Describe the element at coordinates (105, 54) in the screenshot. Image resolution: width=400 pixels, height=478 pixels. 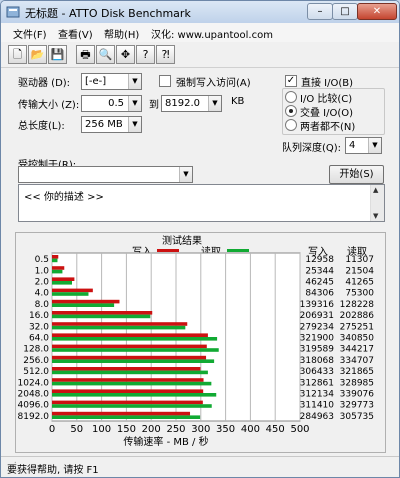
I see `print-preview-icon: 🔍` at that location.